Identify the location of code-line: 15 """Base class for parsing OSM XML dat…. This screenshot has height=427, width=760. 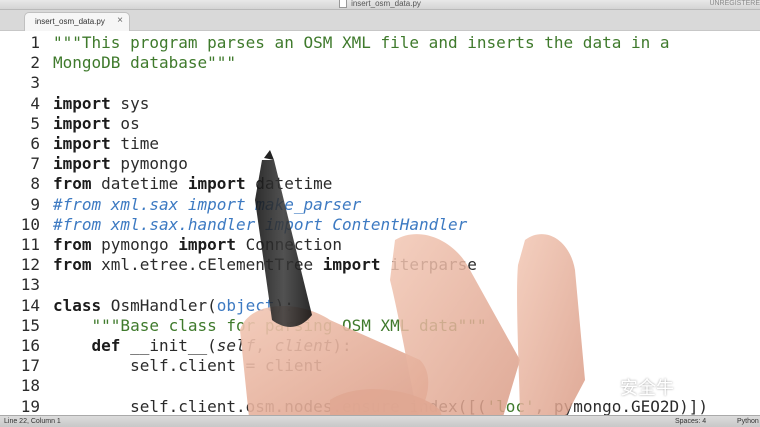
(380, 326).